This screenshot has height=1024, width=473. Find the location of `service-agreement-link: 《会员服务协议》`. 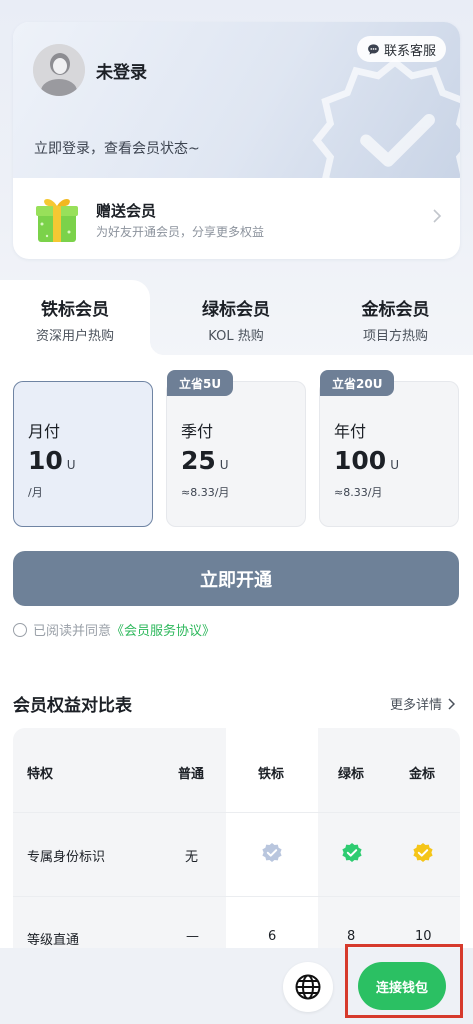

service-agreement-link: 《会员服务协议》 is located at coordinates (163, 629).